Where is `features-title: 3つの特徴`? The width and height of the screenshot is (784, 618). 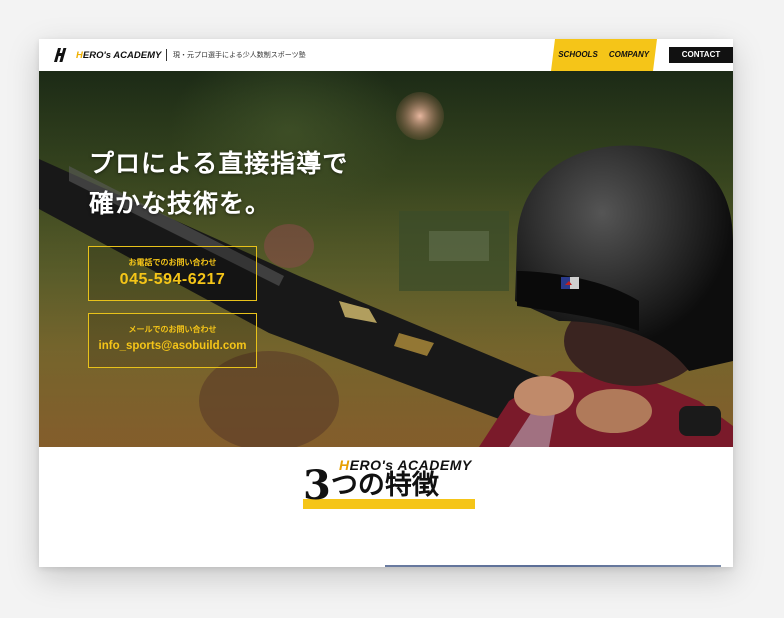 features-title: 3つの特徴 is located at coordinates (371, 486).